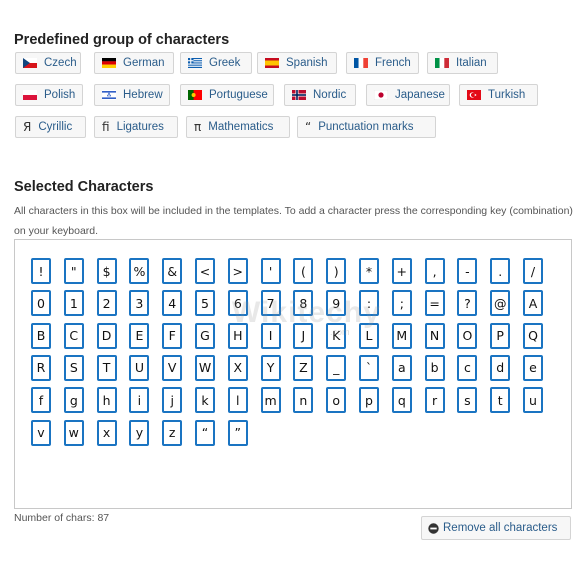 This screenshot has width=586, height=561. Describe the element at coordinates (106, 400) in the screenshot. I see `character-key: h` at that location.